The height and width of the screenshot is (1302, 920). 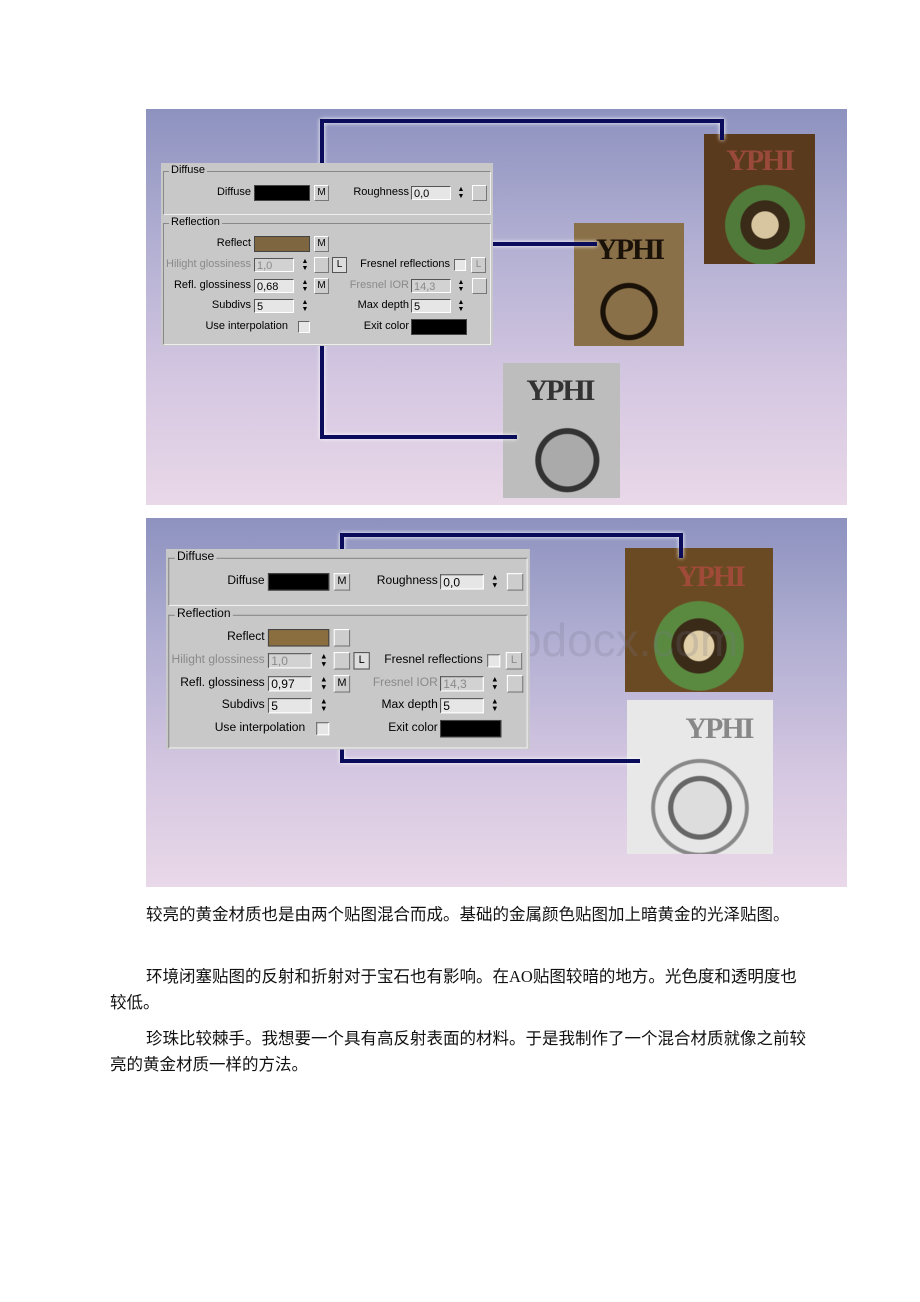 What do you see at coordinates (321, 244) in the screenshot?
I see `reflect-map-button: M` at bounding box center [321, 244].